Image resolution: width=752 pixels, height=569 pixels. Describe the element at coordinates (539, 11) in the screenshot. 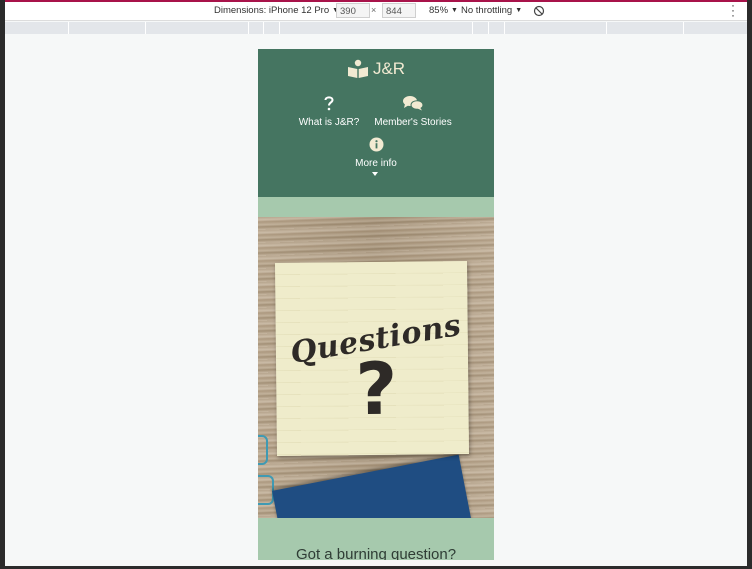

I see `rotate-icon` at that location.